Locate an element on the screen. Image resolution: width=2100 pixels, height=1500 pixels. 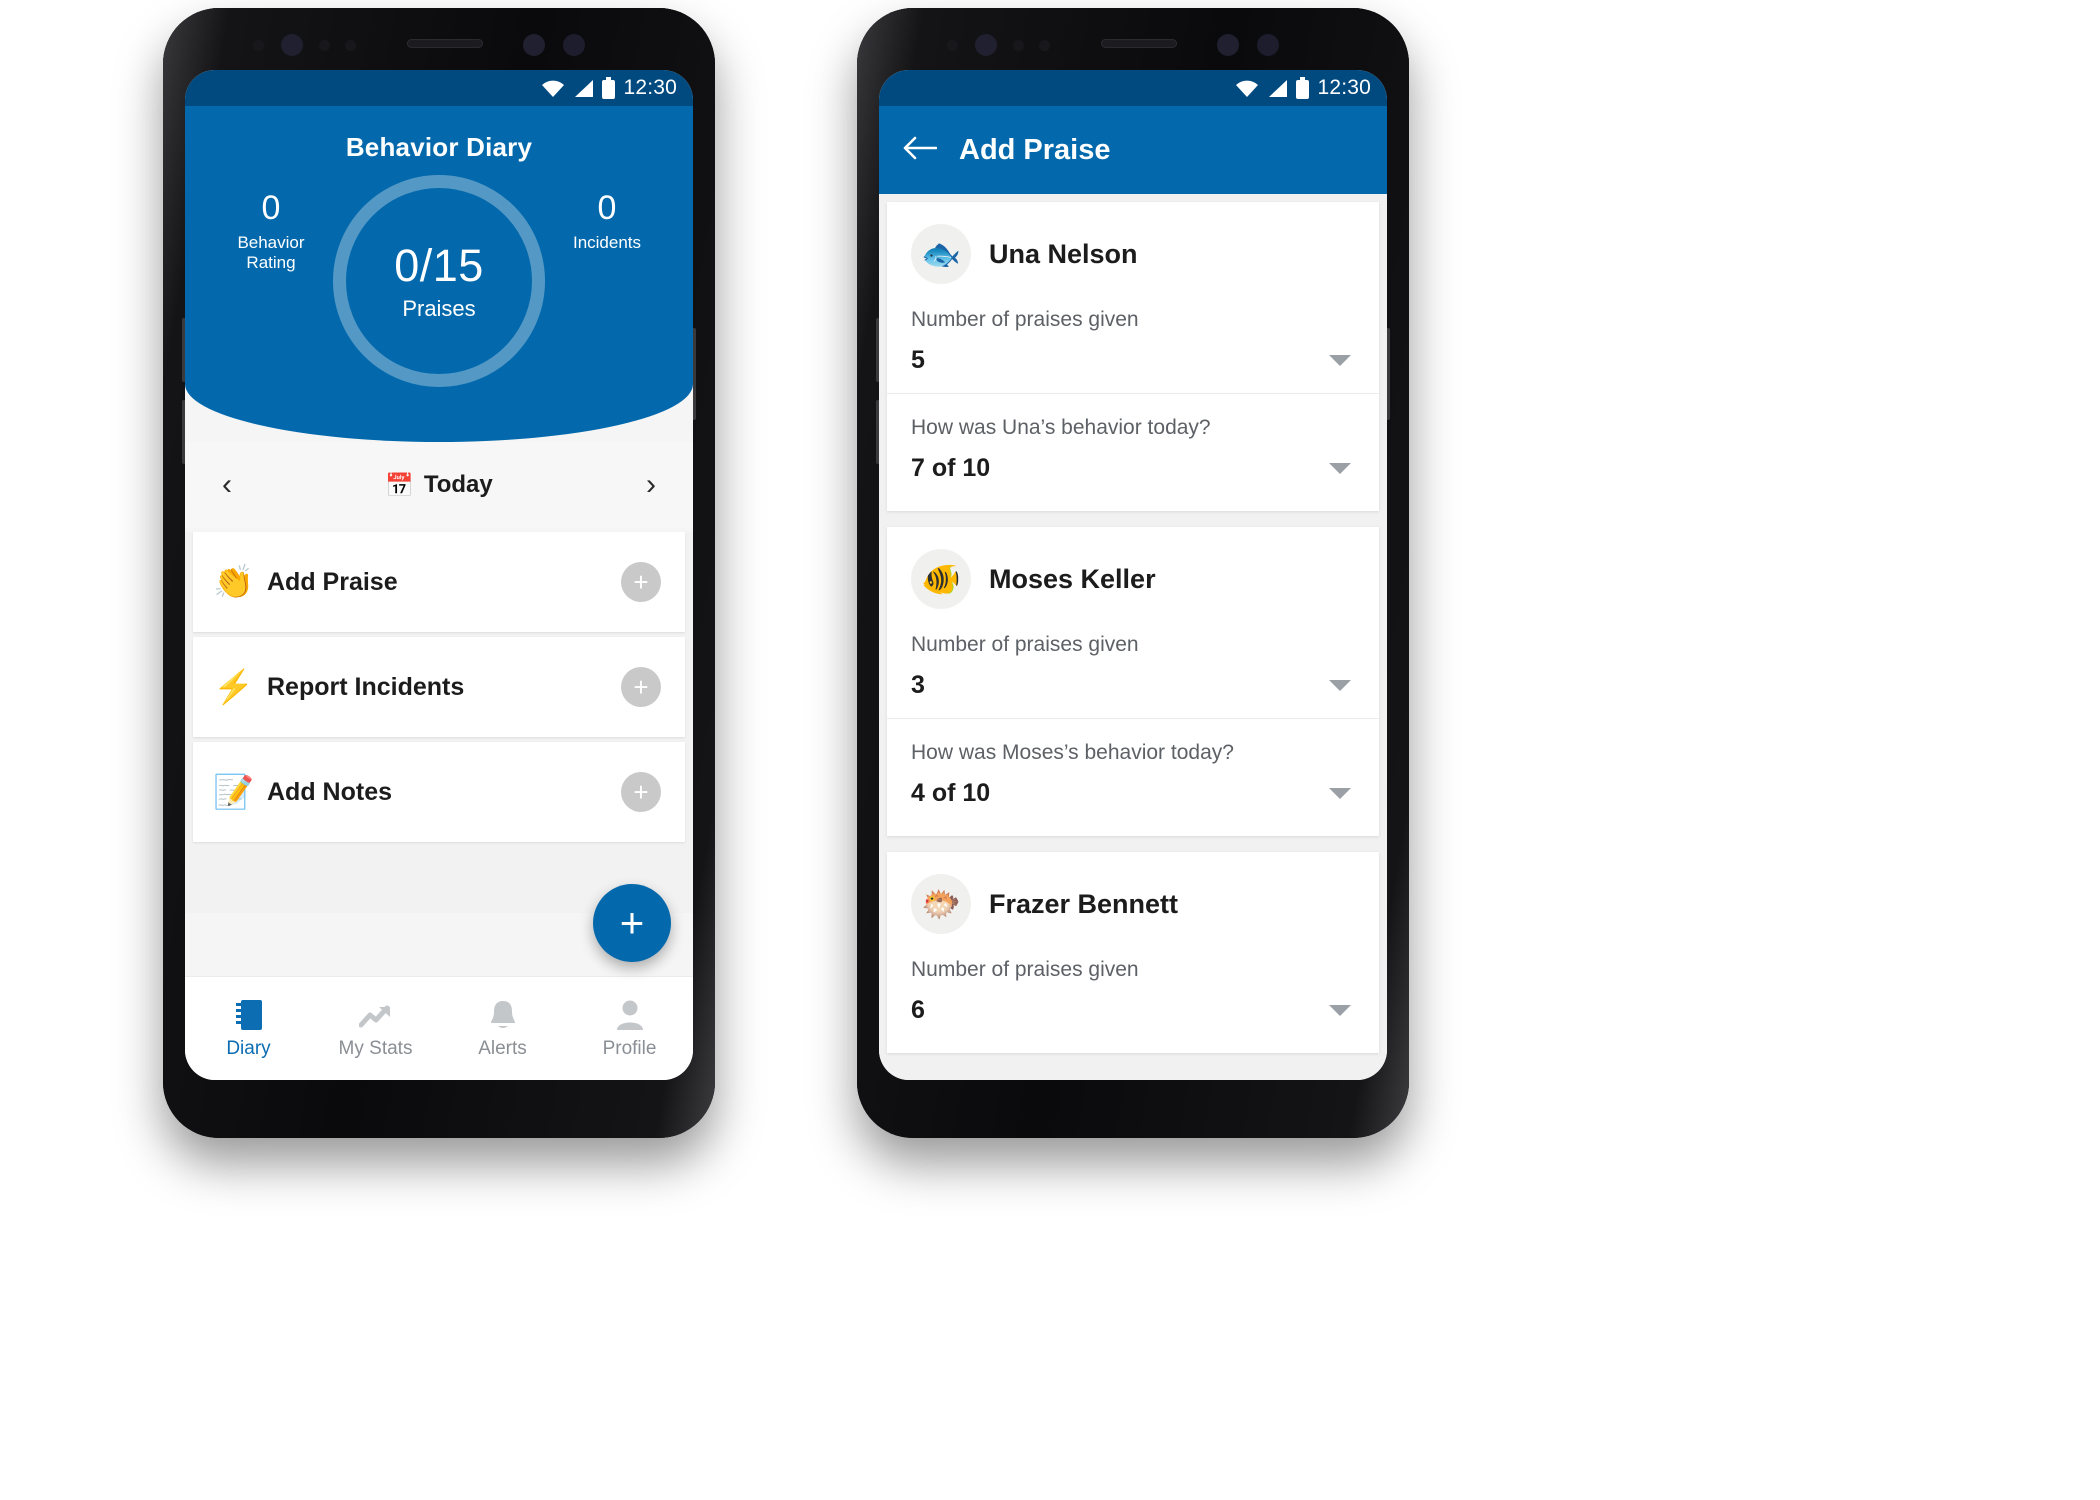
stat-incidents: 0 Incidents is located at coordinates (607, 221).